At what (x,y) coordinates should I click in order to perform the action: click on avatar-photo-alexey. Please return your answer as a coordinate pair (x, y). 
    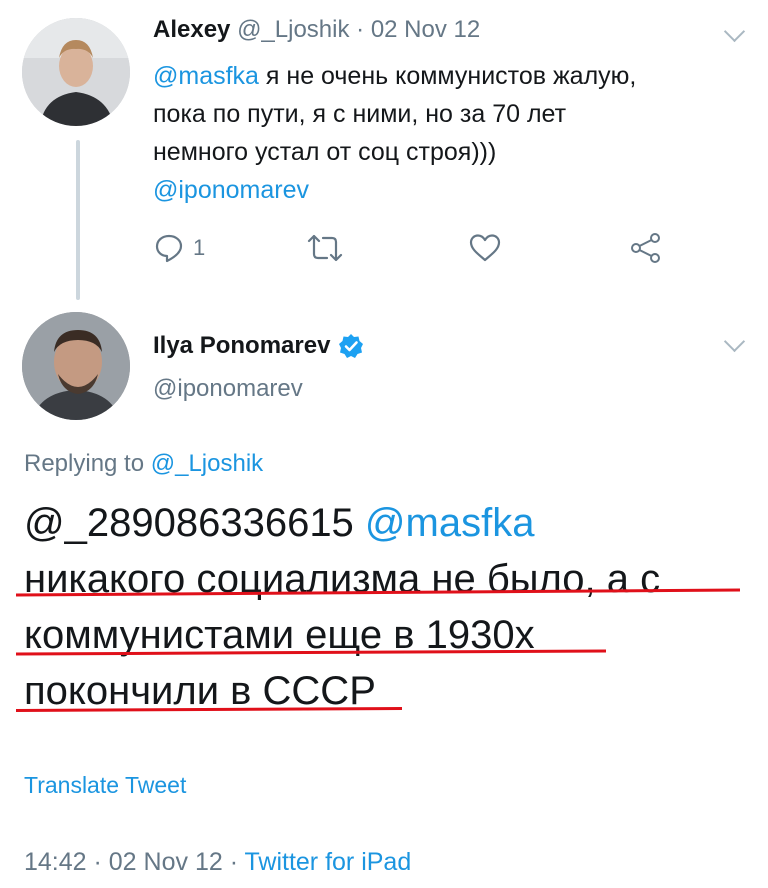
    Looking at the image, I should click on (76, 72).